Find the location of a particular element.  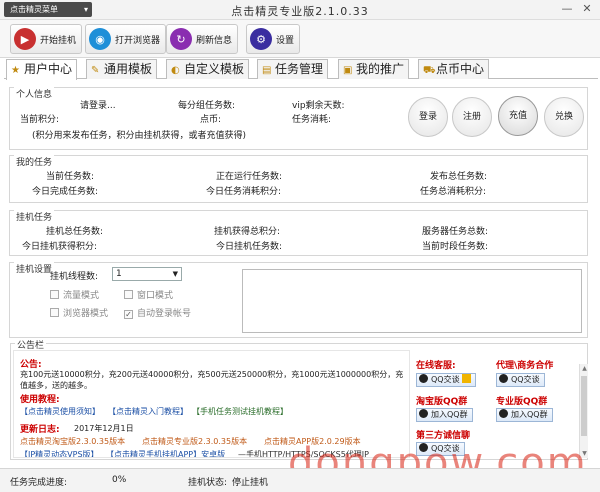

tab-user-center: ★ 用户中心 is located at coordinates (42, 69).